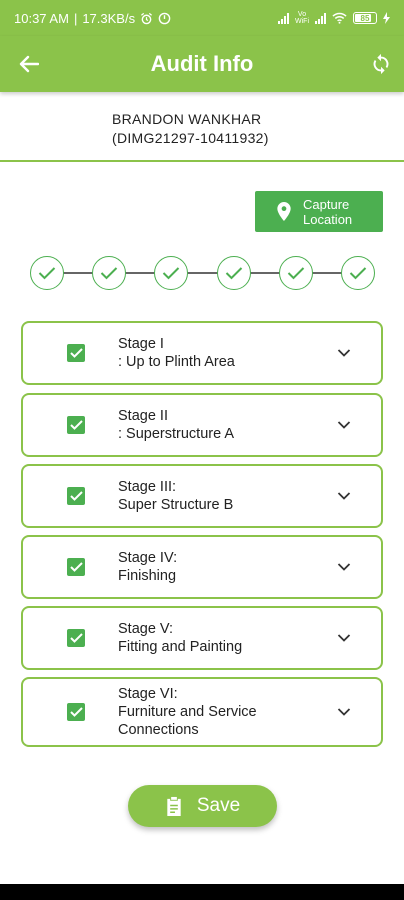  I want to click on stage-card-3: Stage III: Super Structure B, so click(202, 496).